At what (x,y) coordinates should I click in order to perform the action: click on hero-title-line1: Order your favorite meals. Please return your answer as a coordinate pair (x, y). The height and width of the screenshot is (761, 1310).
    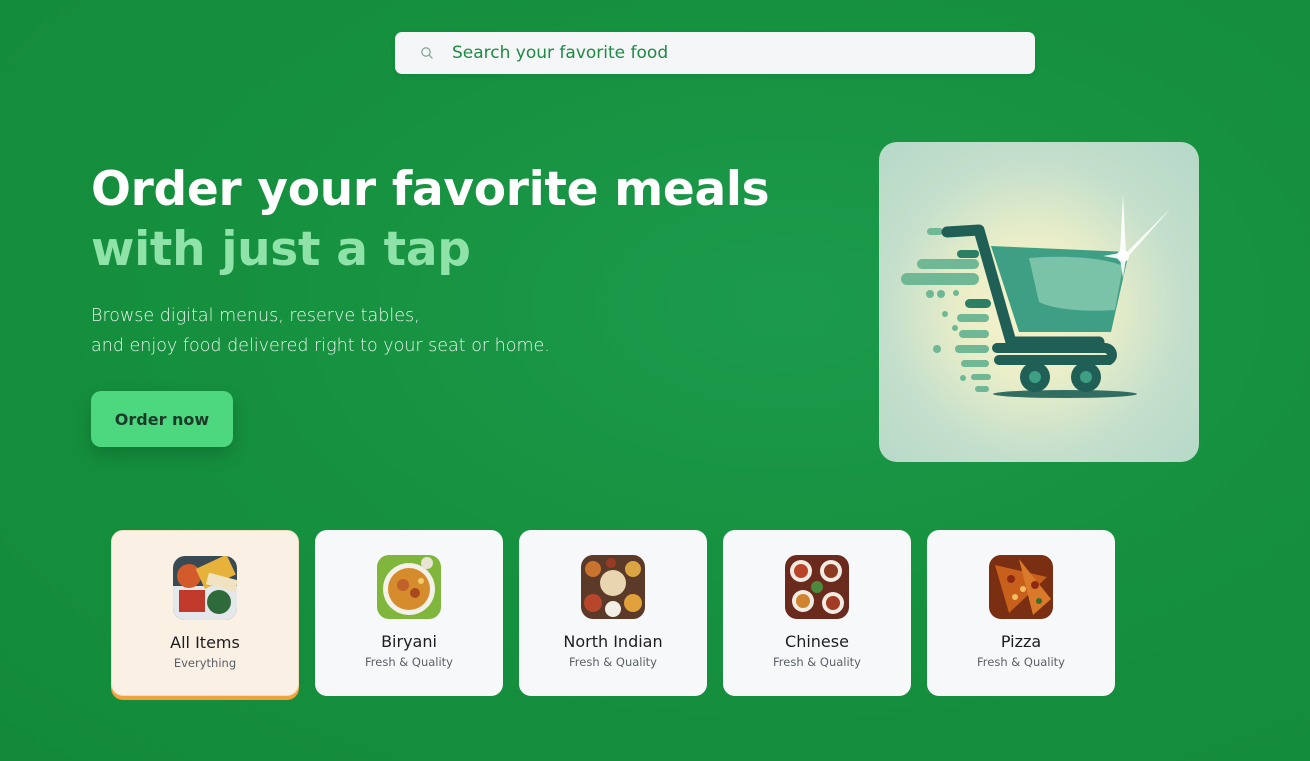
    Looking at the image, I should click on (430, 189).